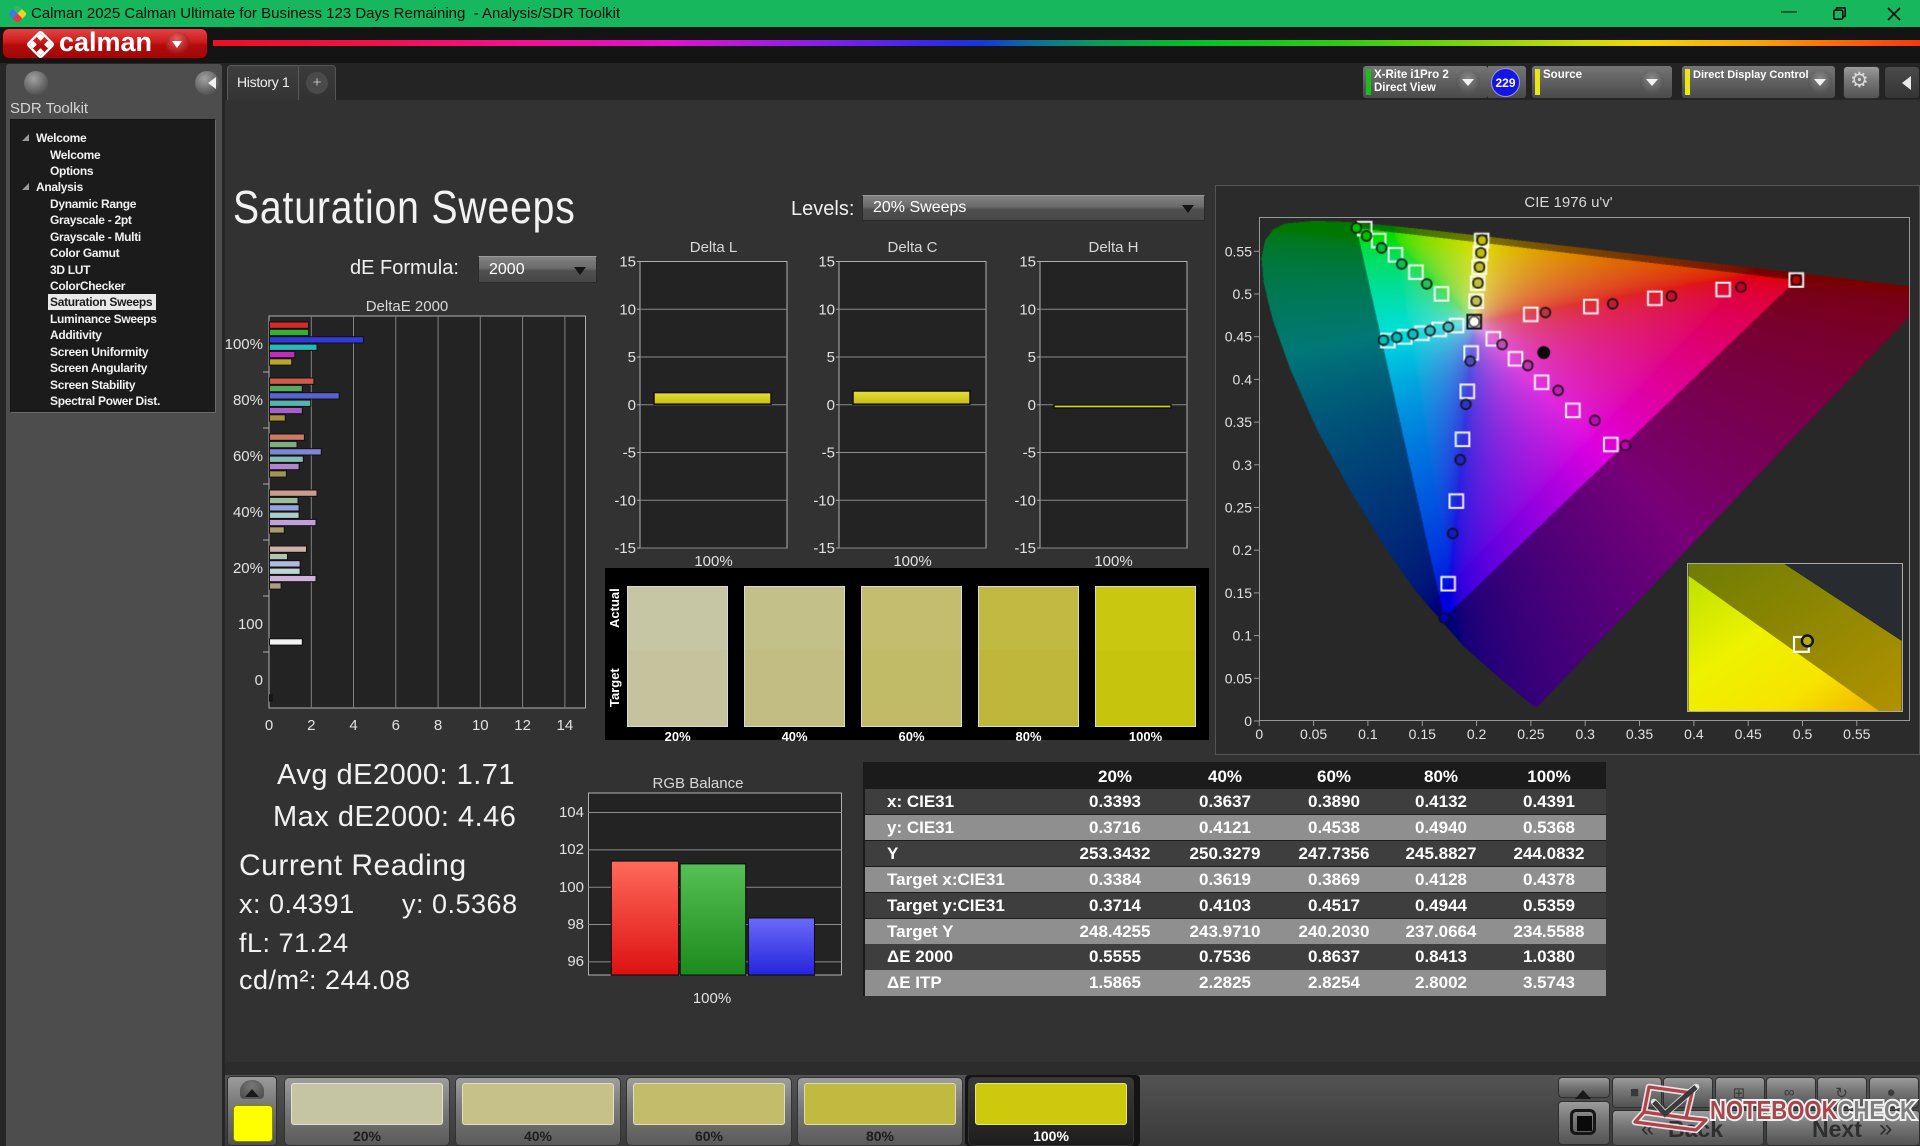 The image size is (1920, 1146). I want to click on svg-text: 40%, so click(248, 512).